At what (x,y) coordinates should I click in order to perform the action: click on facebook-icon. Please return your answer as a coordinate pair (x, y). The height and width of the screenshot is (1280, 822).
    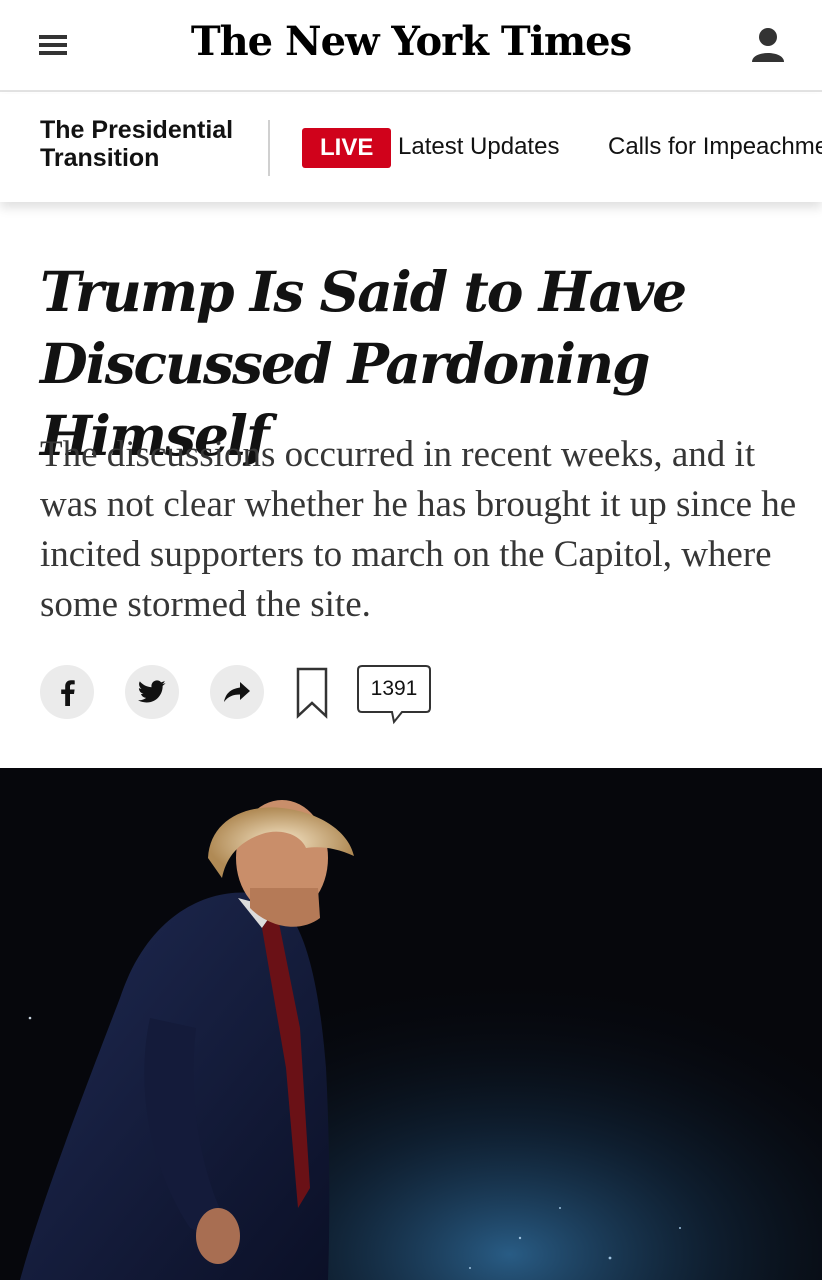
    Looking at the image, I should click on (68, 693).